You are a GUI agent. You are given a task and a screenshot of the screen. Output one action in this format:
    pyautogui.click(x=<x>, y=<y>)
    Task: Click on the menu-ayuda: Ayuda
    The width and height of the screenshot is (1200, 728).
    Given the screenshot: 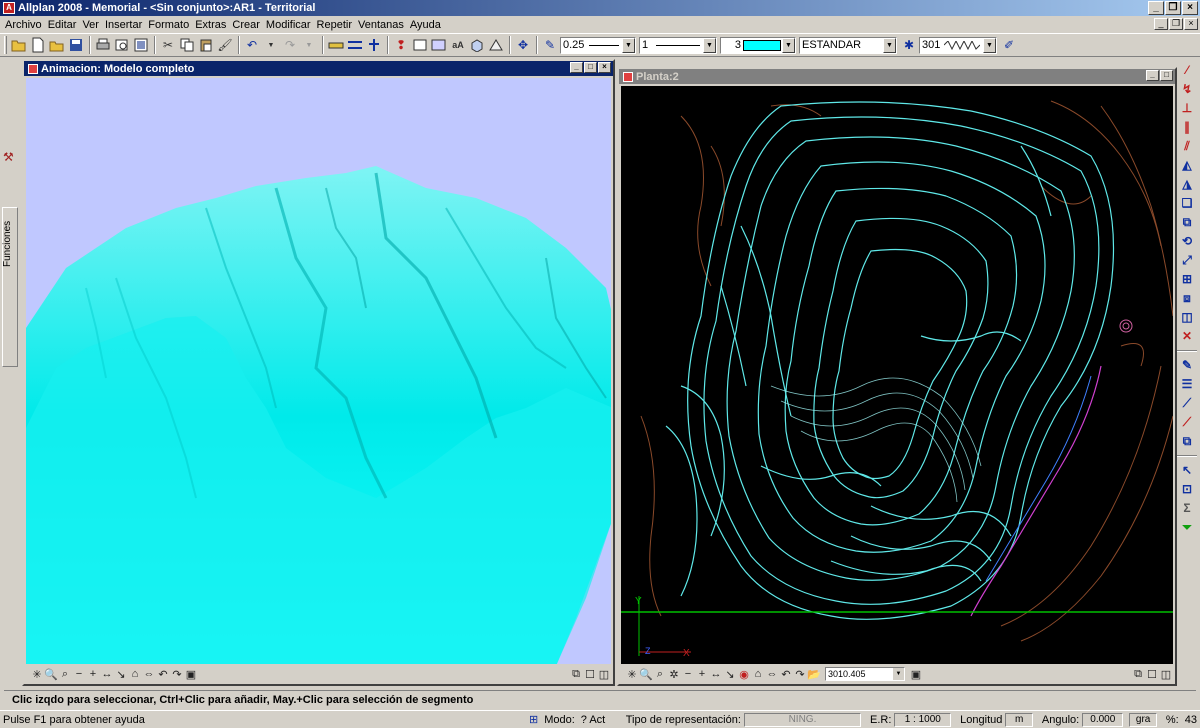 What is the action you would take?
    pyautogui.click(x=425, y=25)
    